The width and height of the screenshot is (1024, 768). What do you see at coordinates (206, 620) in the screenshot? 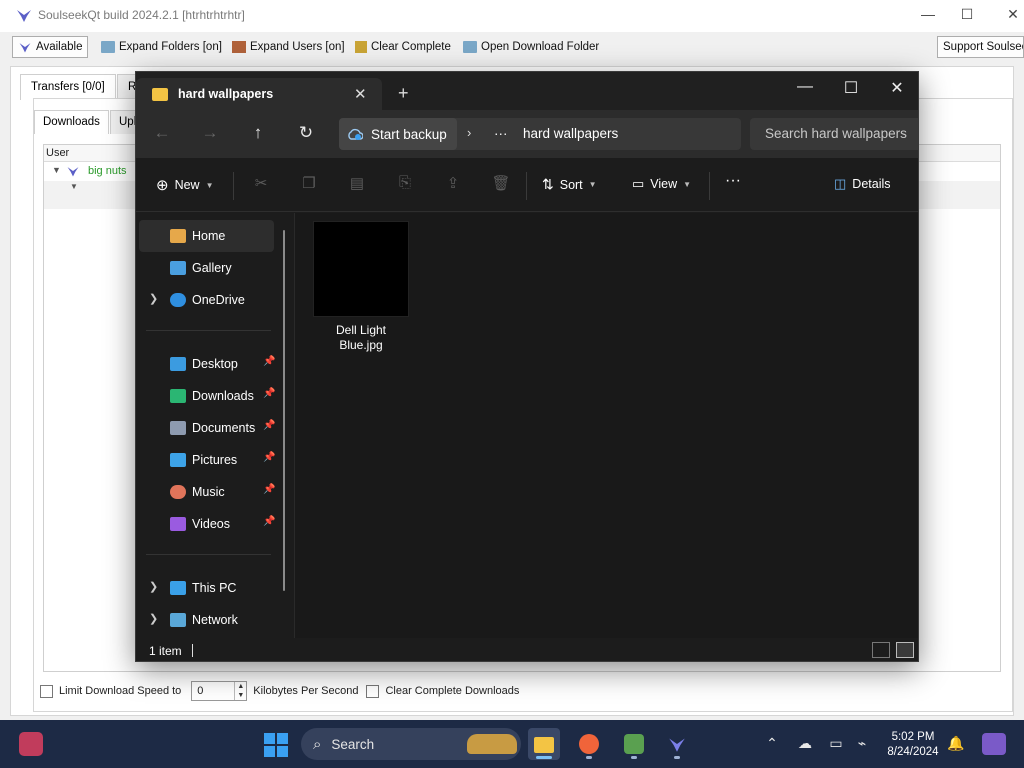
I see `sidebar-item-network: ❯ Network` at bounding box center [206, 620].